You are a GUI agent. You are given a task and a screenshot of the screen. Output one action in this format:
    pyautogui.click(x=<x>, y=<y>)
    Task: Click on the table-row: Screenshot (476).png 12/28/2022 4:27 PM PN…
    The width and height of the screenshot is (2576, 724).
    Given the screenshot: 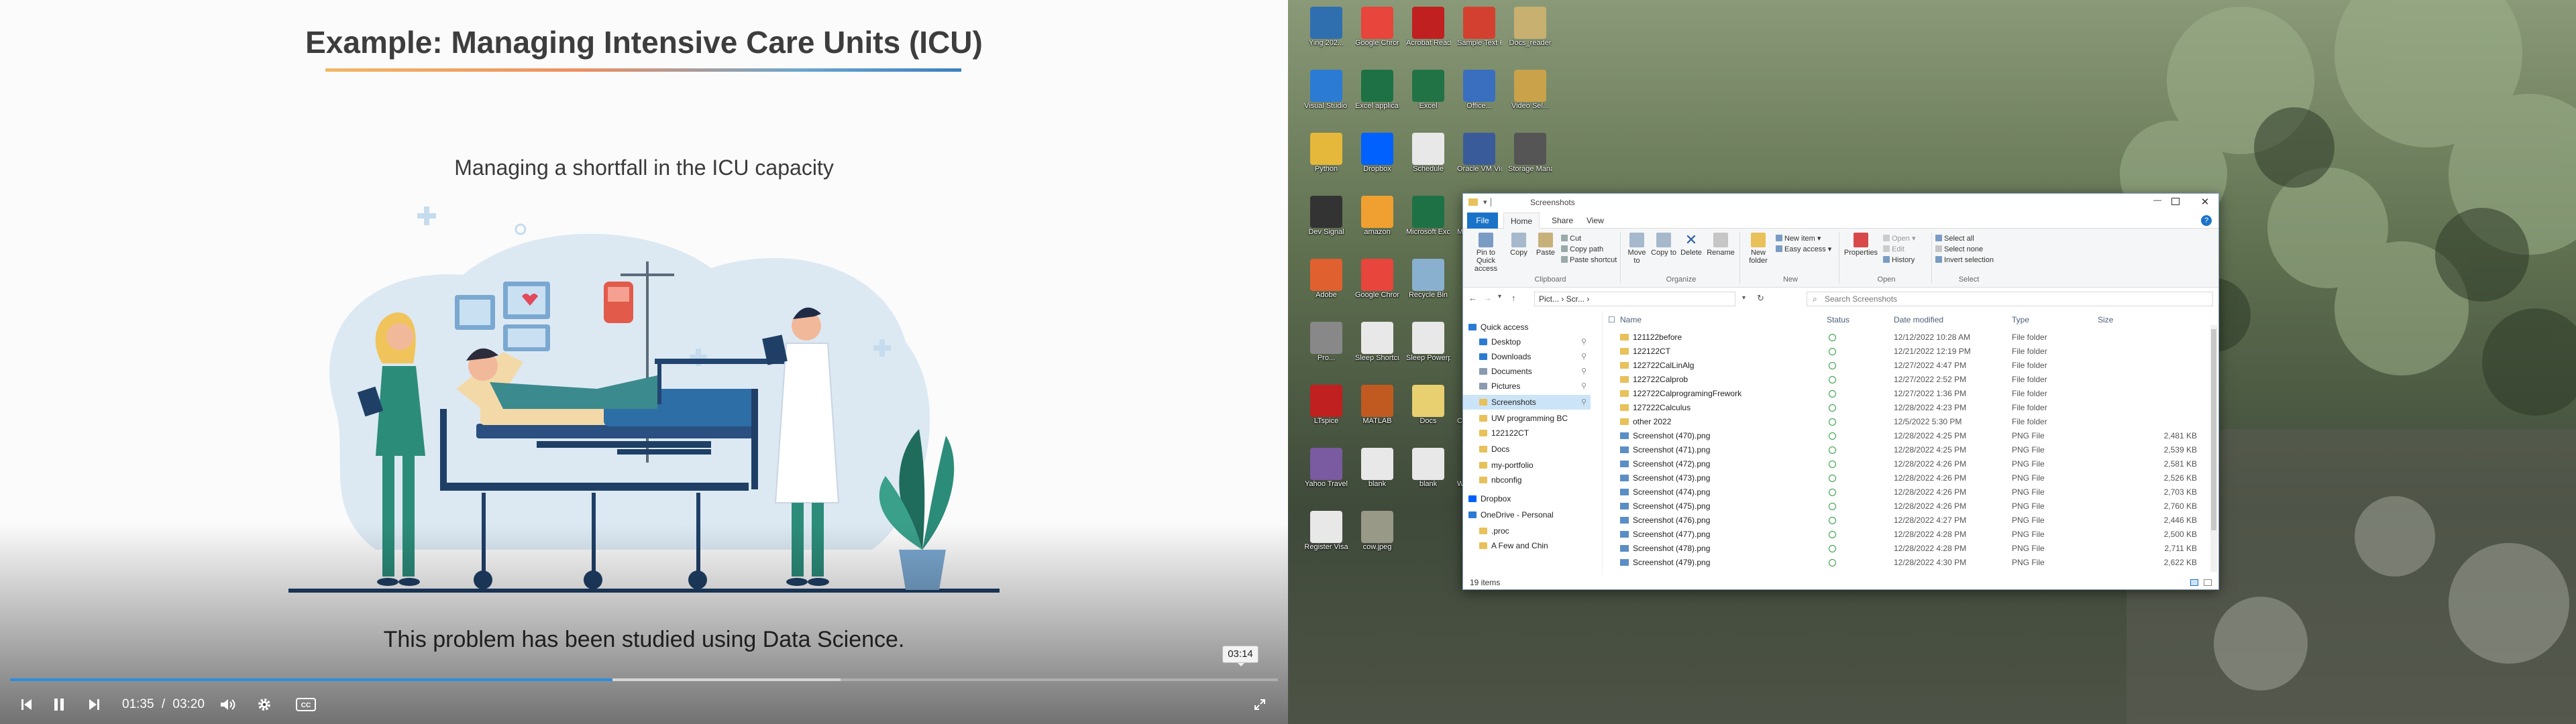 What is the action you would take?
    pyautogui.click(x=1906, y=521)
    